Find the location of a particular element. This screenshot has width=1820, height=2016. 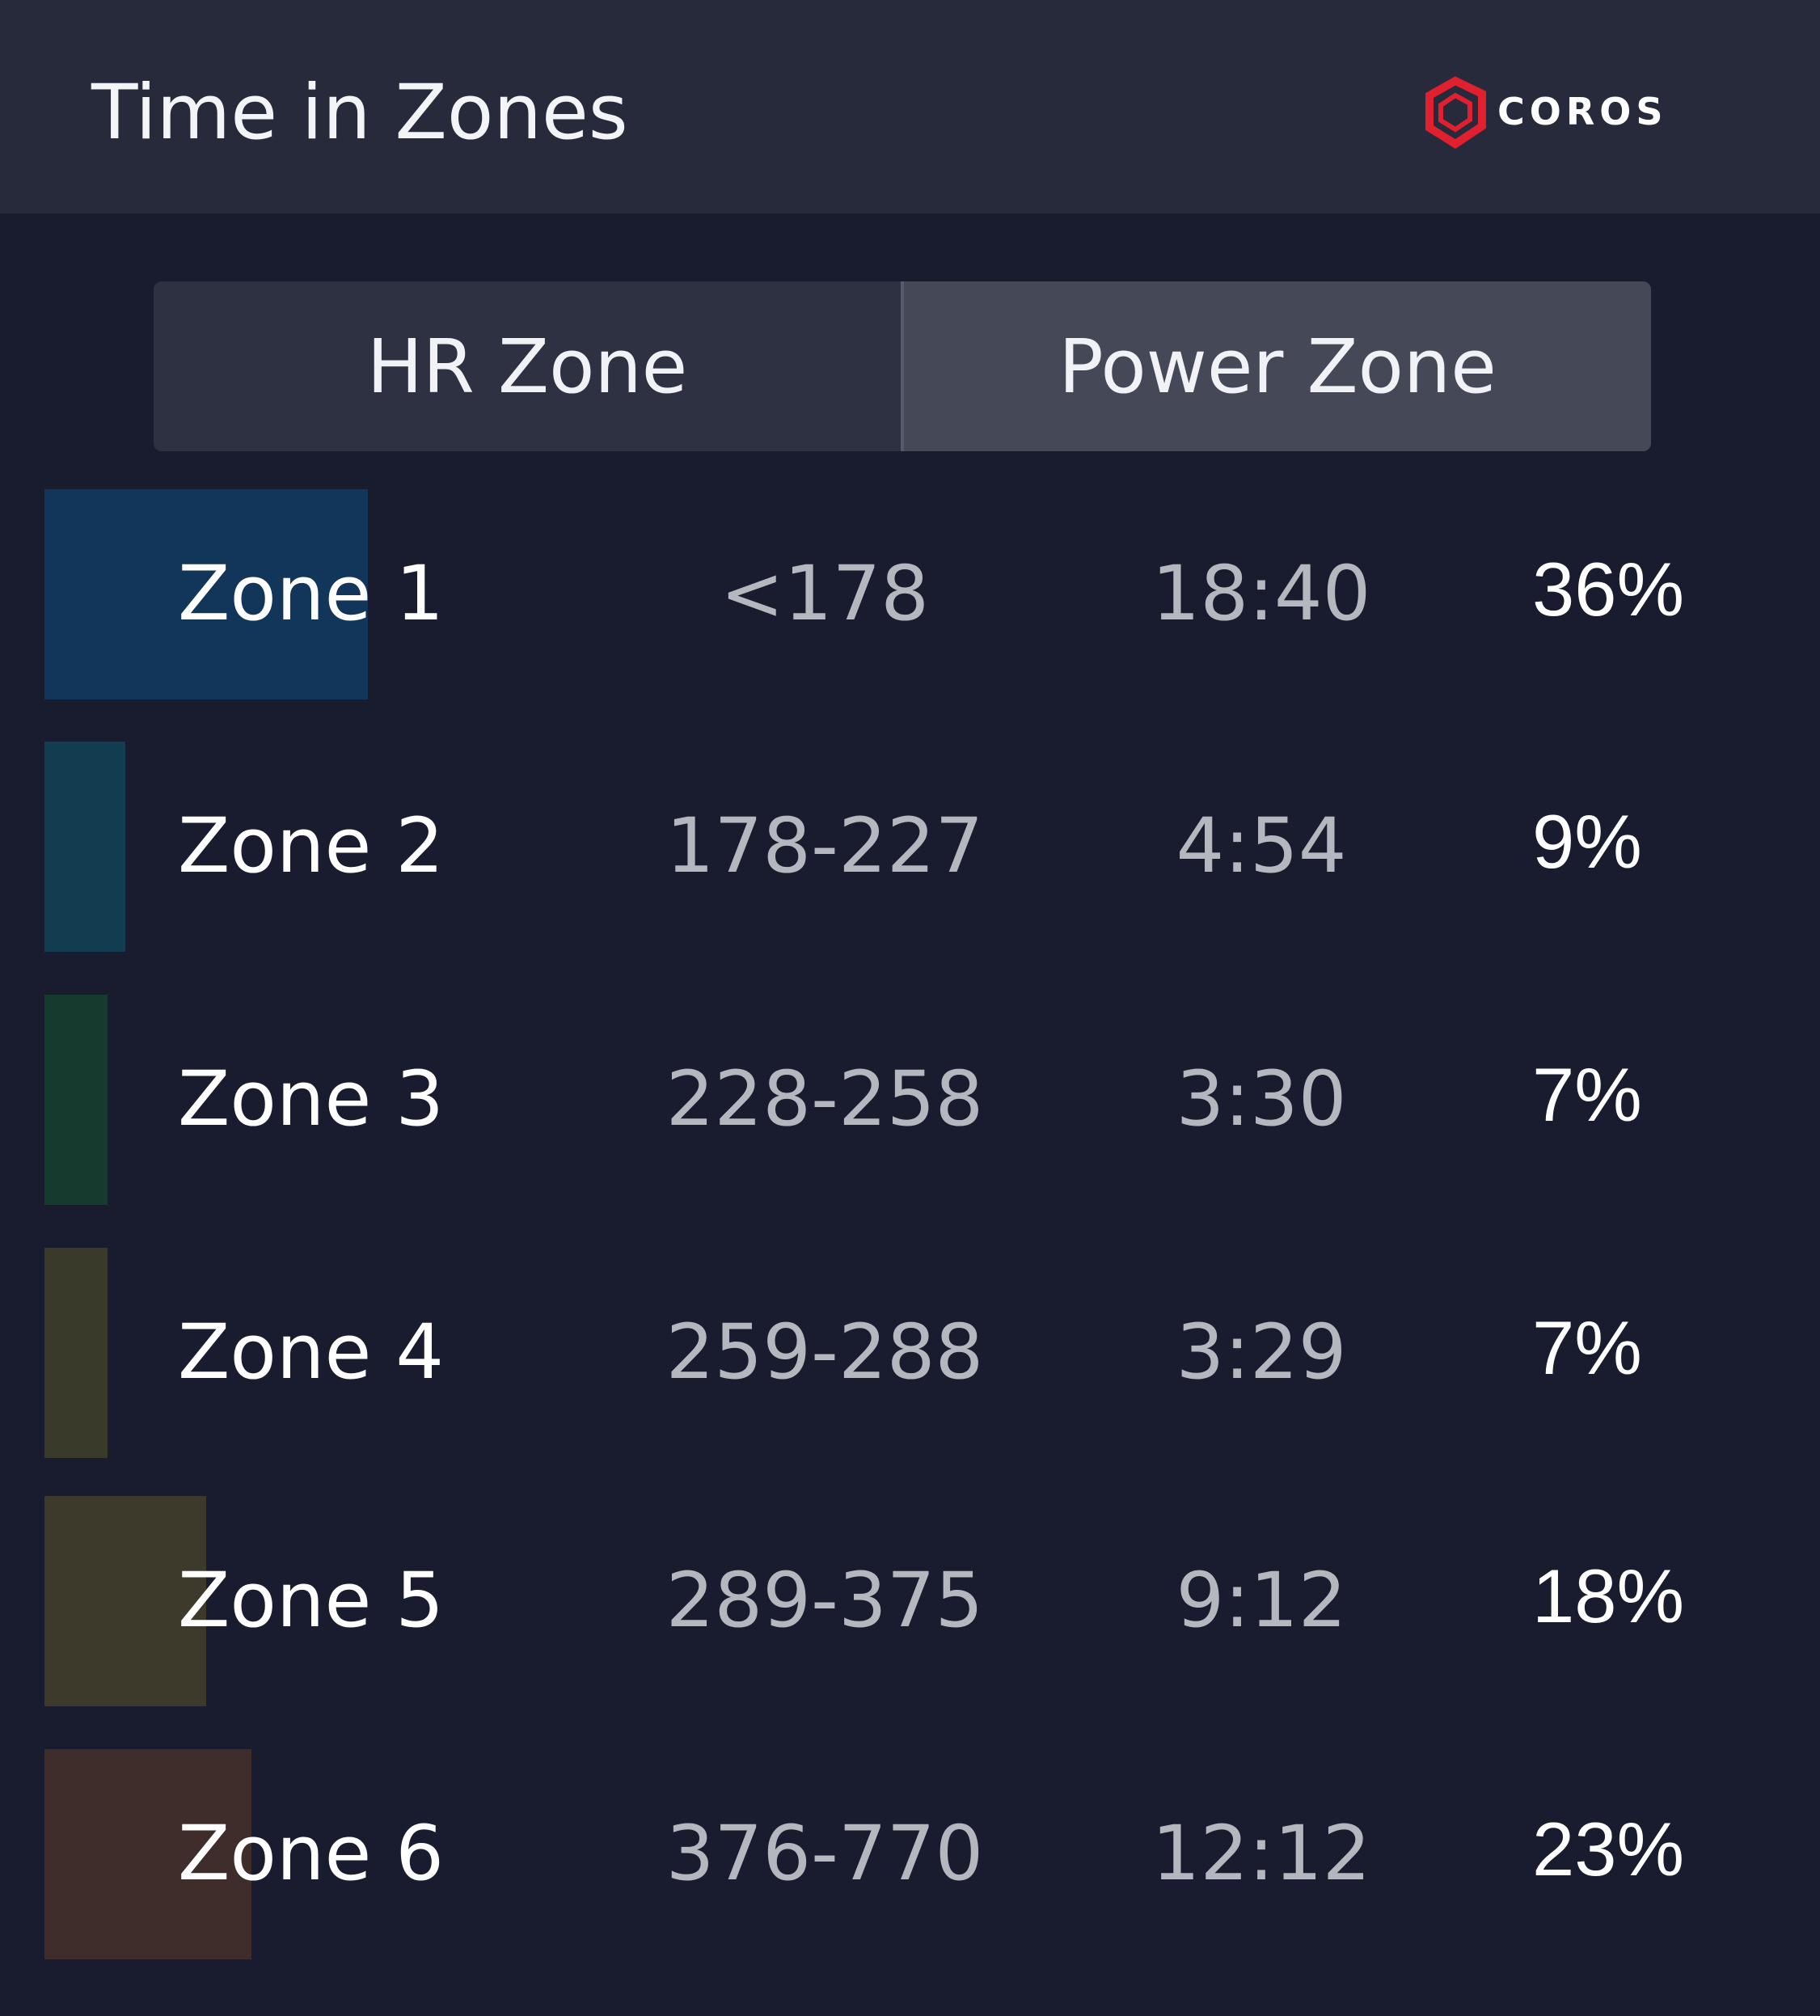

zone-row: Zone 6 376-770 12:12 23% is located at coordinates (910, 1854).